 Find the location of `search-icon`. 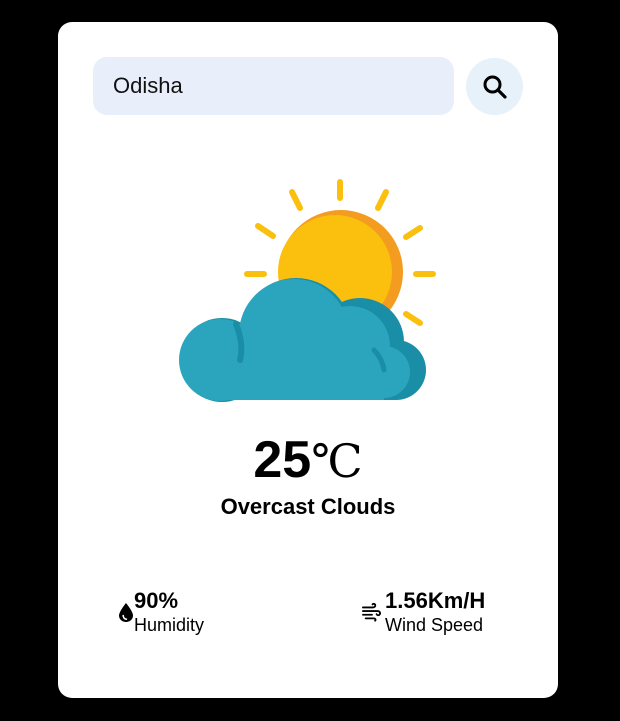

search-icon is located at coordinates (495, 87).